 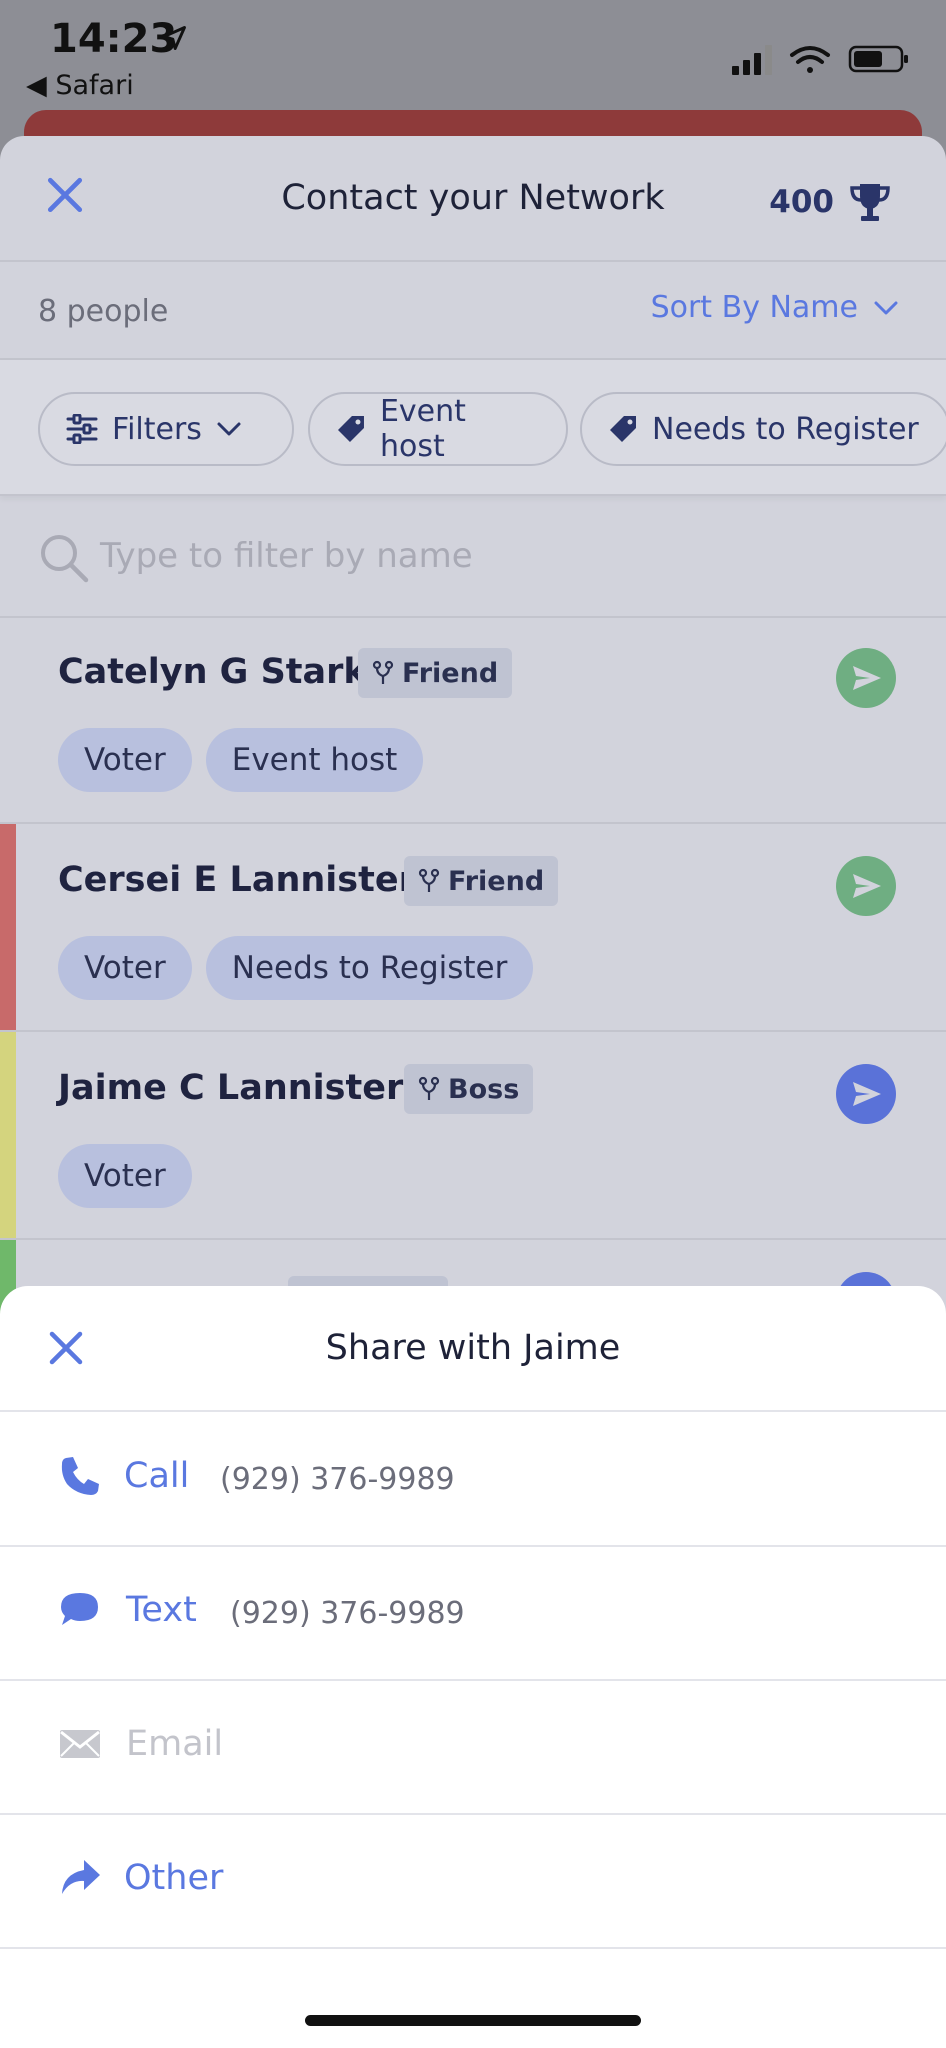 I want to click on share-arrow-icon, so click(x=81, y=1877).